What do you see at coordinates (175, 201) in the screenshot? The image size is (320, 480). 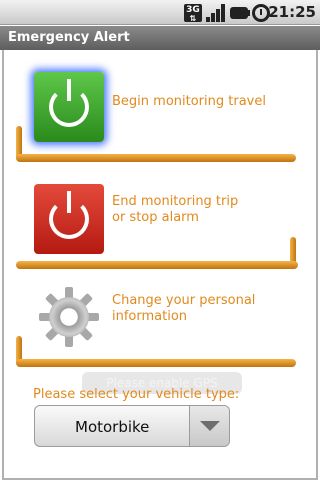 I see `end-monitoring-label-line1: End monitoring trip` at bounding box center [175, 201].